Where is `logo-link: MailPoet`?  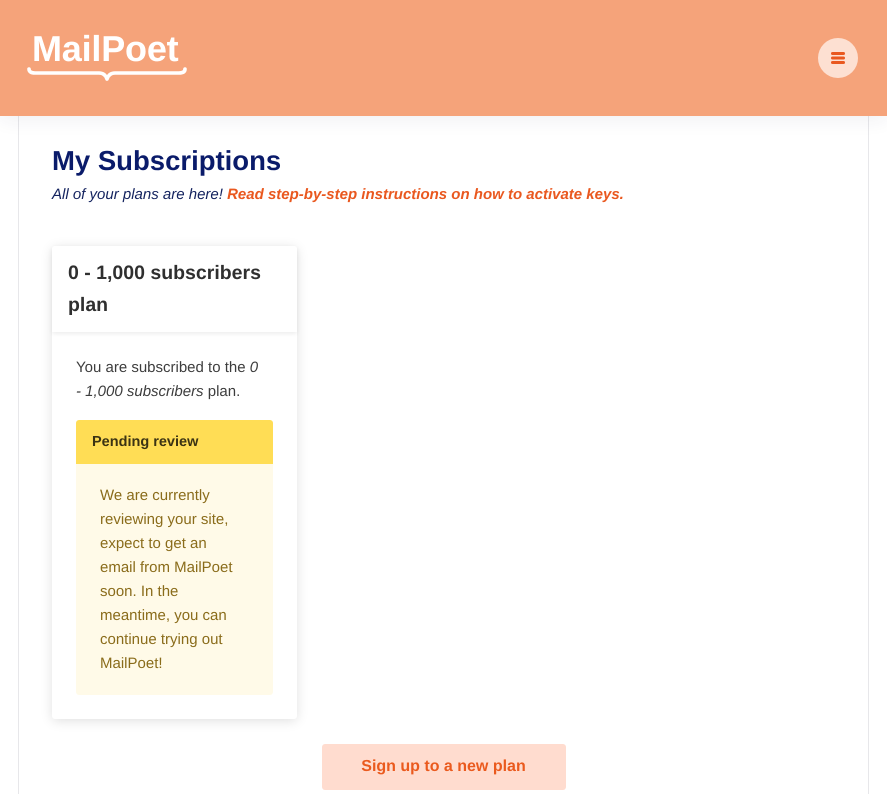 logo-link: MailPoet is located at coordinates (107, 56).